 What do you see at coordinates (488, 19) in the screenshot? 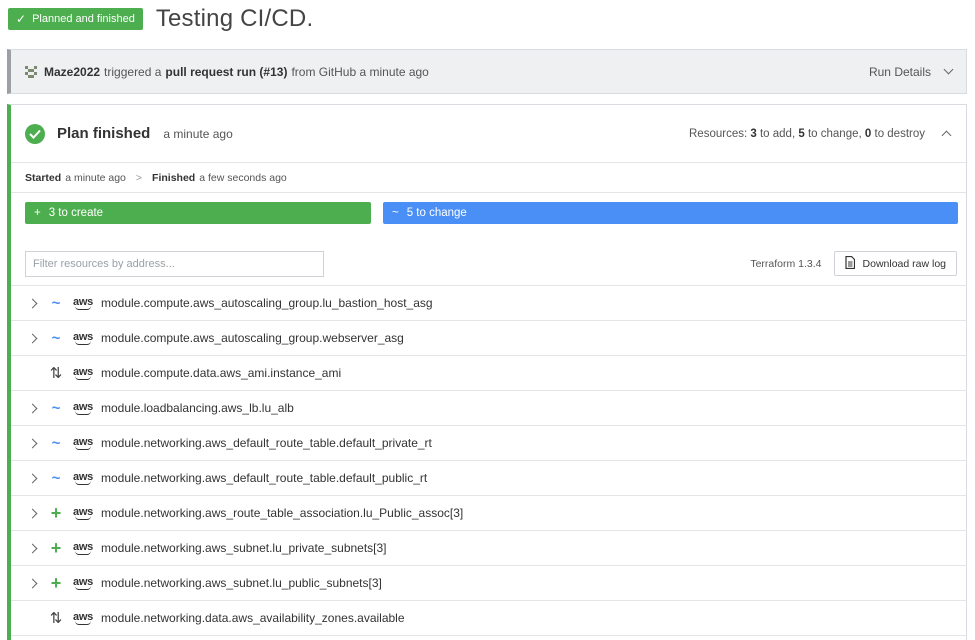
I see `run-header: ✓ Planned and finished Testing CI/CD.` at bounding box center [488, 19].